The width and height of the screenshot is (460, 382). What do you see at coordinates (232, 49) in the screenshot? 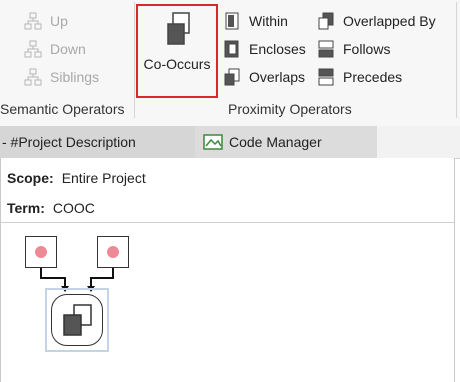
I see `encloses-icon` at bounding box center [232, 49].